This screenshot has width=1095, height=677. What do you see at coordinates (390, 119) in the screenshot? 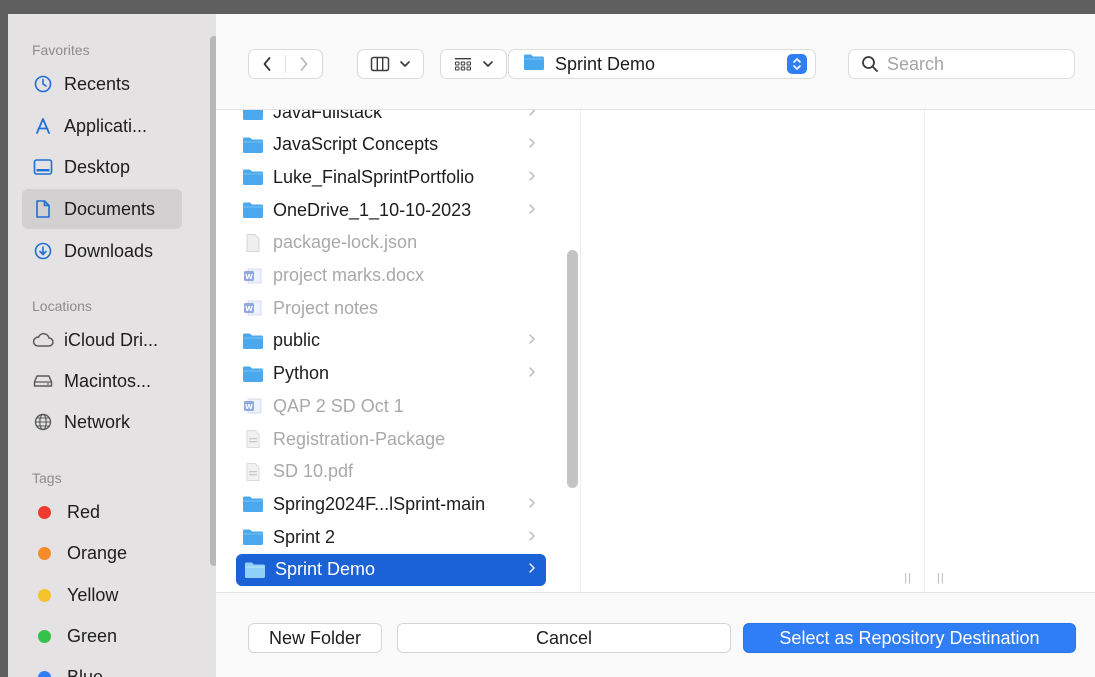
I see `file-row: JavaFullstack` at bounding box center [390, 119].